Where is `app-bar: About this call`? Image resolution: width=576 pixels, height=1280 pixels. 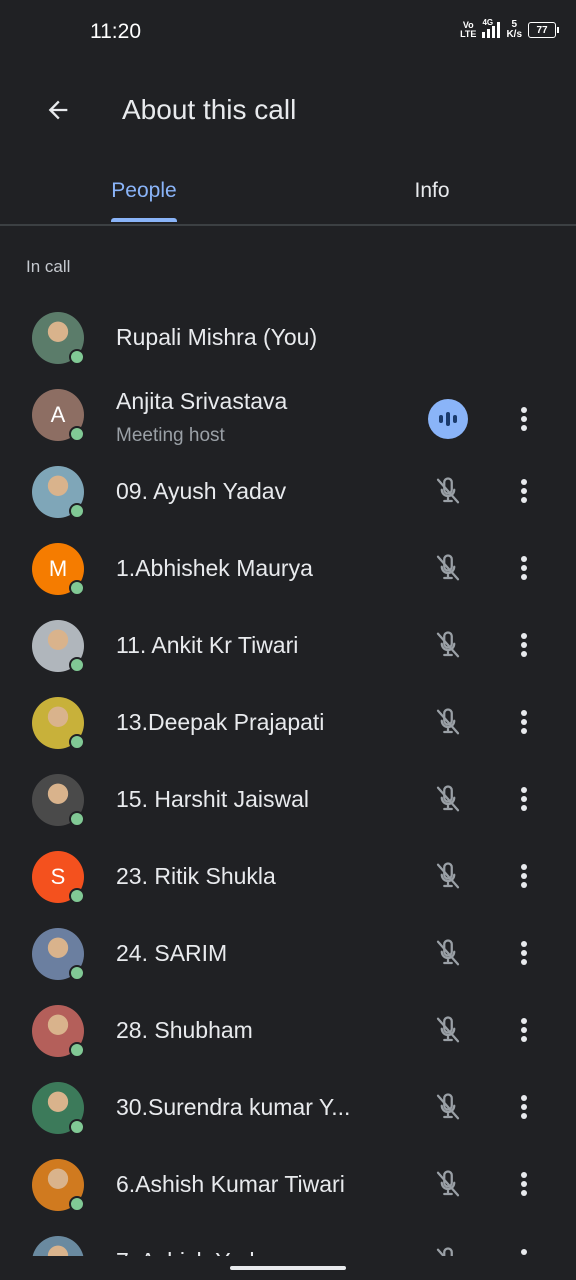
app-bar: About this call is located at coordinates (288, 109).